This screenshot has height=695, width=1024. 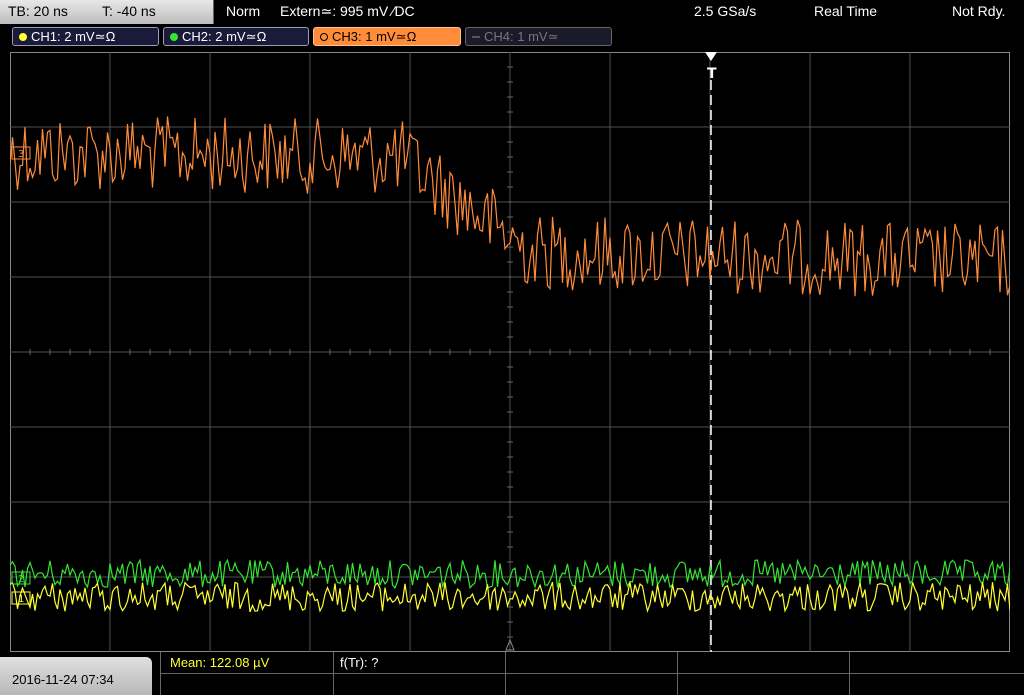 I want to click on measurement-bar: Mean: 122.08 µV f(Tr): ?, so click(x=592, y=673).